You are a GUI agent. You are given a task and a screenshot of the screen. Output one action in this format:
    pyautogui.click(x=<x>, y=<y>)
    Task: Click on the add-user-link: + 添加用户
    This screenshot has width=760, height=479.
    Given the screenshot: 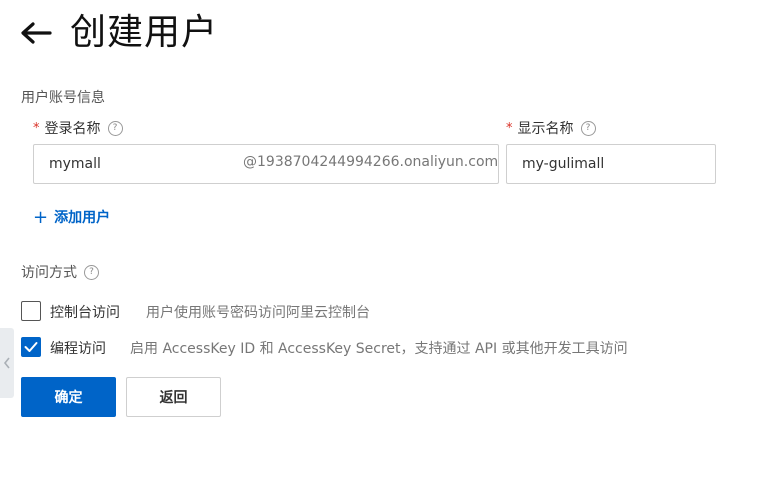 What is the action you would take?
    pyautogui.click(x=71, y=217)
    